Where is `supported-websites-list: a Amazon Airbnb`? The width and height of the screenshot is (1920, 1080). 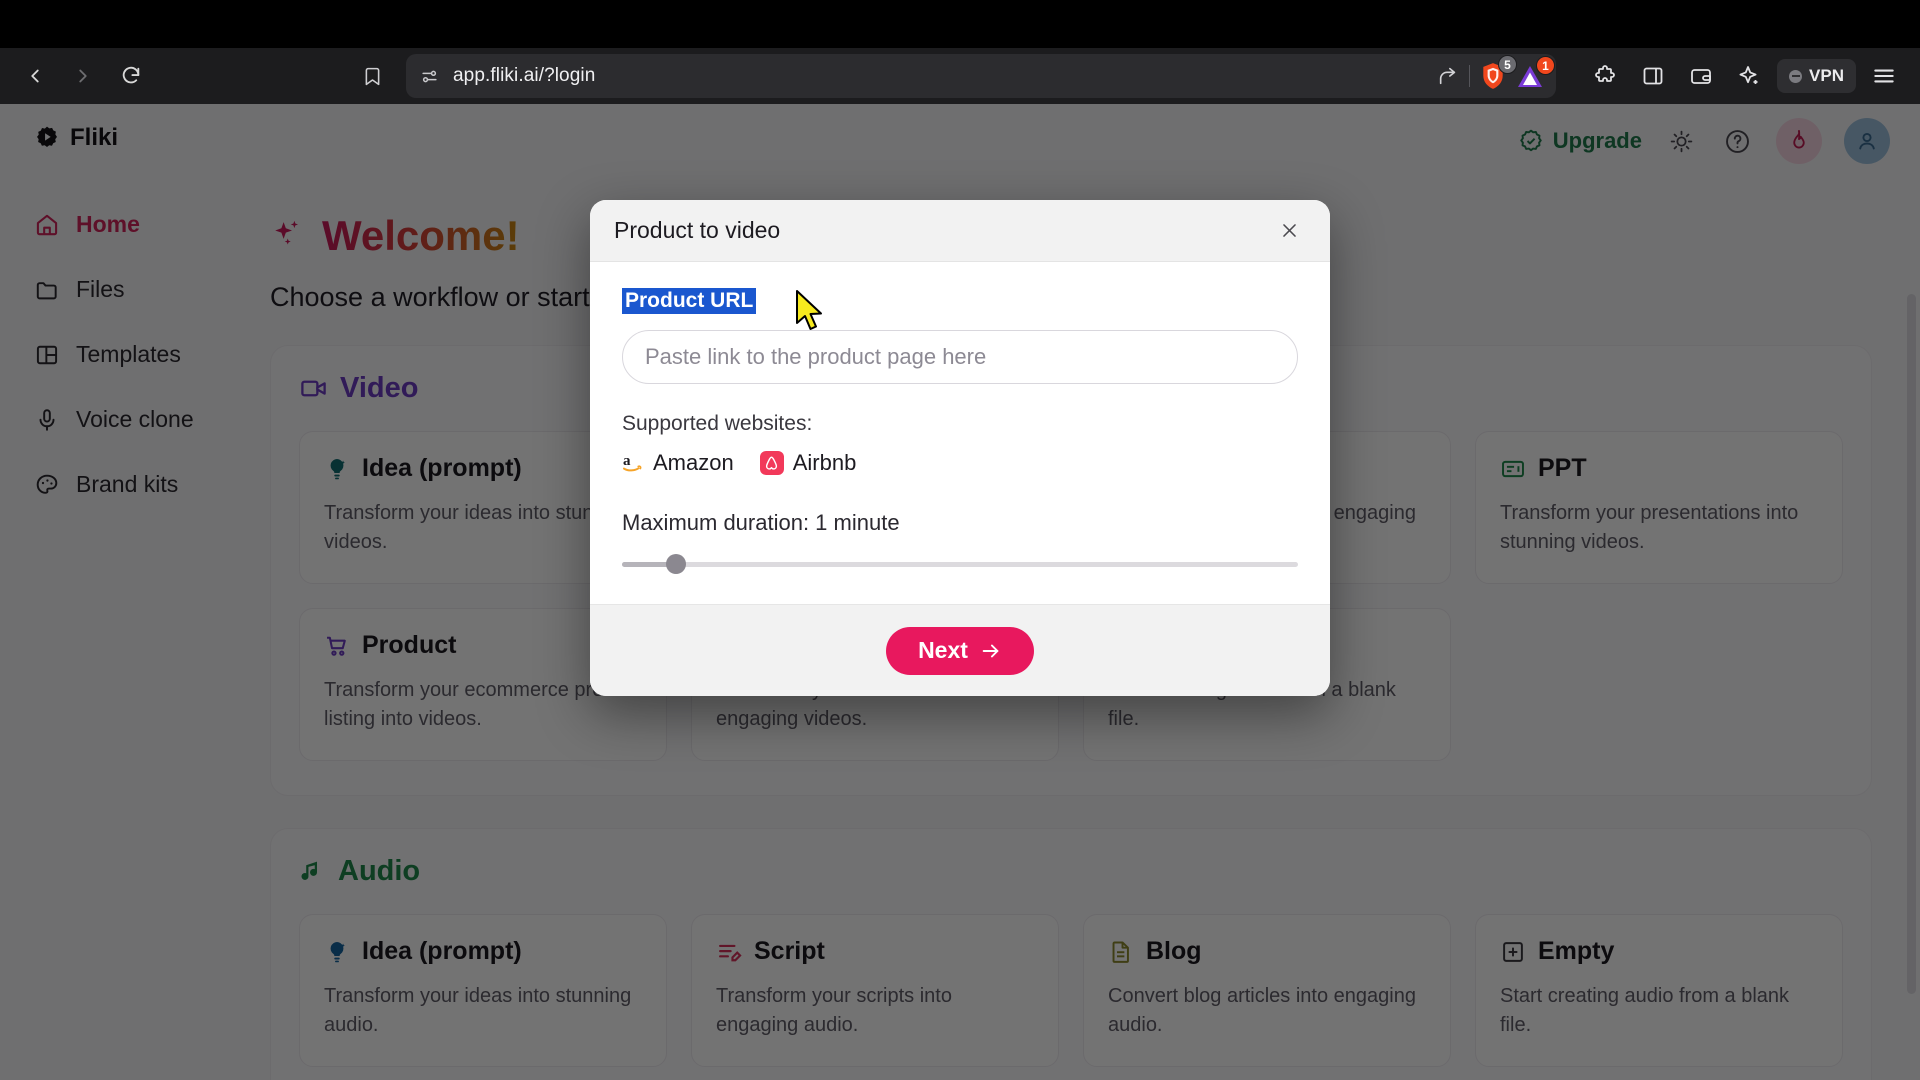 supported-websites-list: a Amazon Airbnb is located at coordinates (960, 463).